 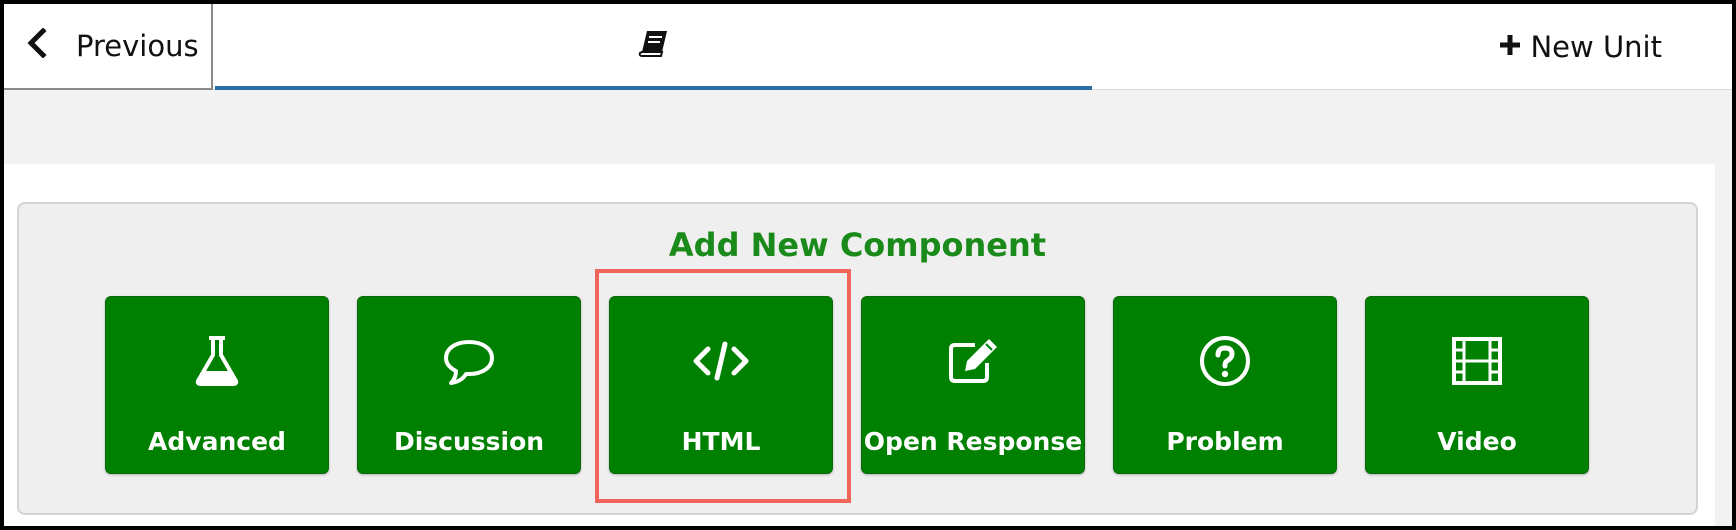 I want to click on new-unit-button: New Unit, so click(x=1580, y=47).